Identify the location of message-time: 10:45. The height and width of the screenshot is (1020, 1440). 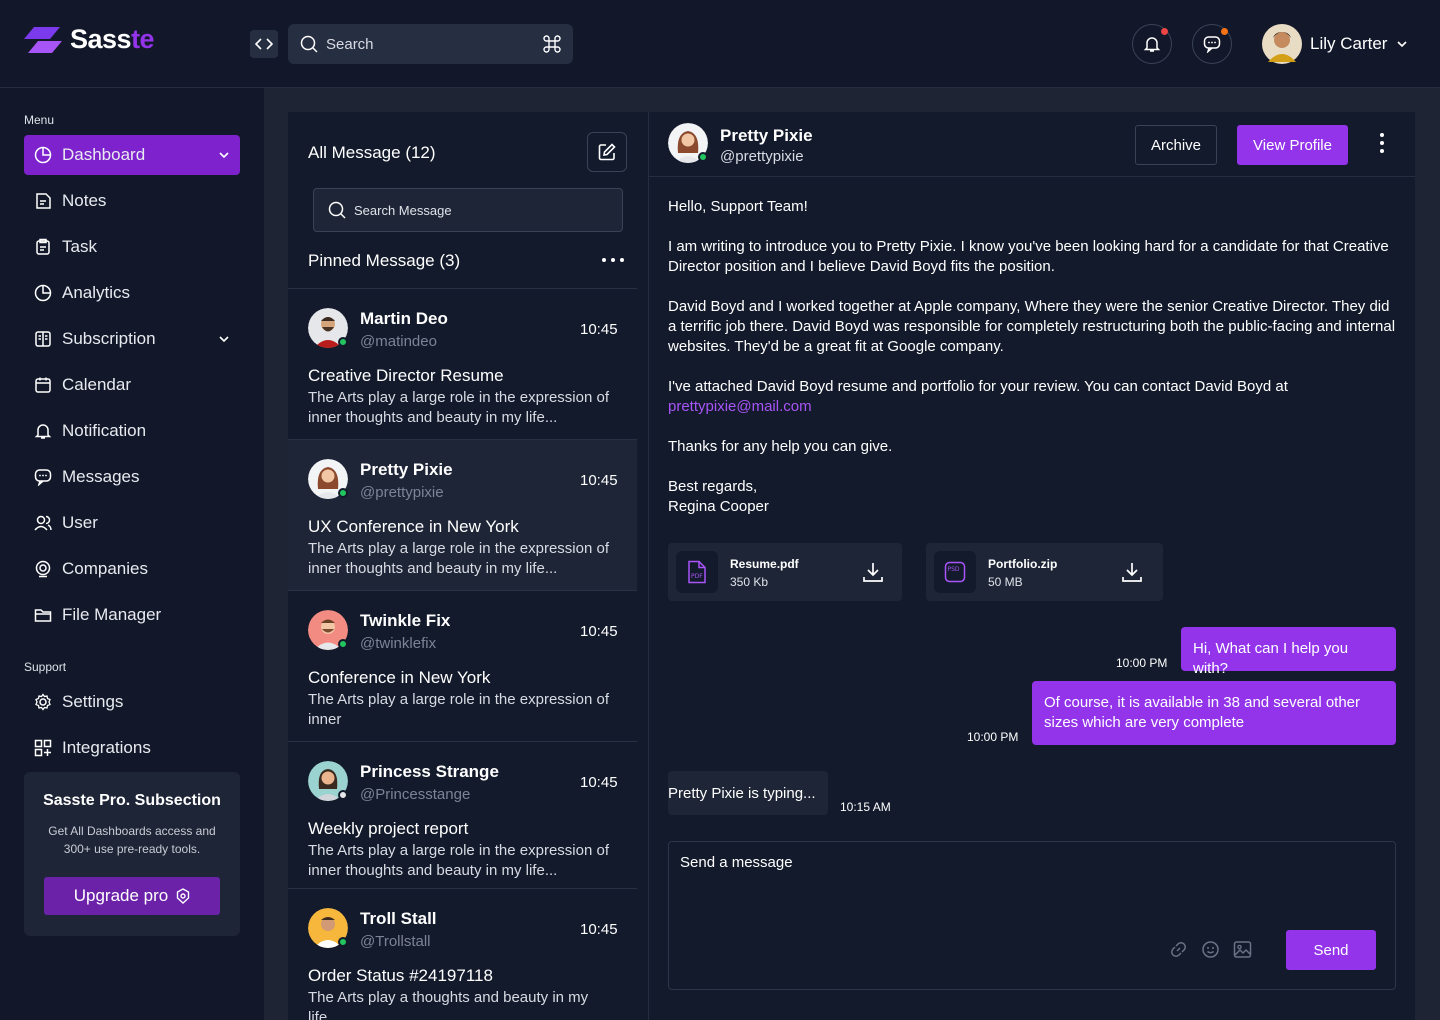
(599, 329).